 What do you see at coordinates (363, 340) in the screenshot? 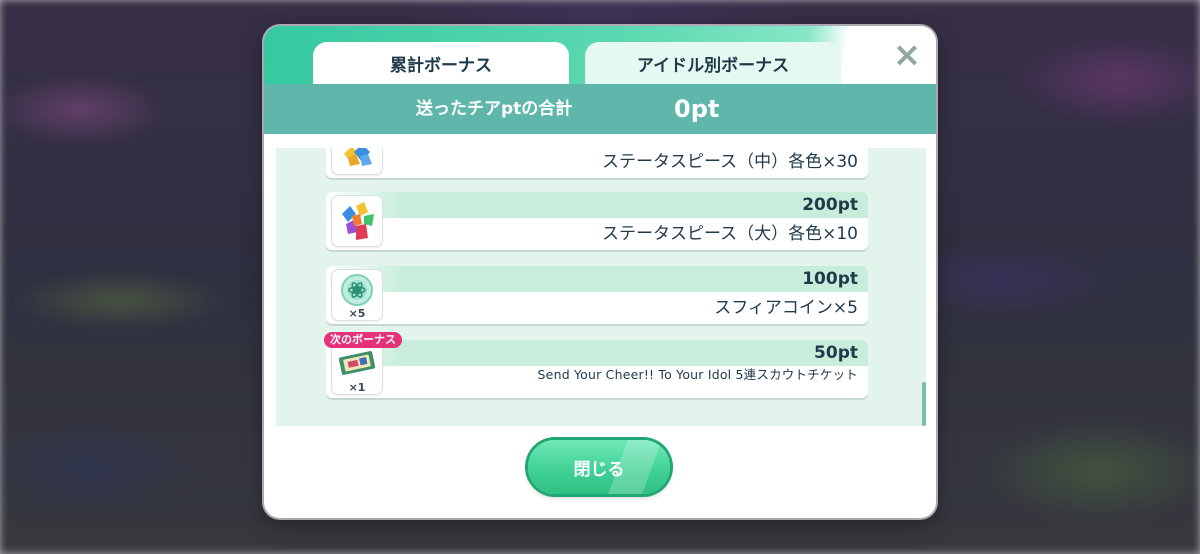
I see `next-bonus-badge: 次のボーナス` at bounding box center [363, 340].